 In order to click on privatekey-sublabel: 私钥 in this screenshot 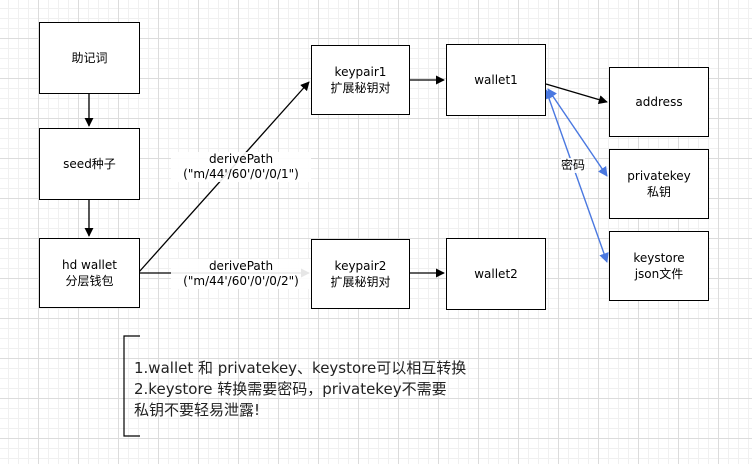, I will do `click(658, 192)`.